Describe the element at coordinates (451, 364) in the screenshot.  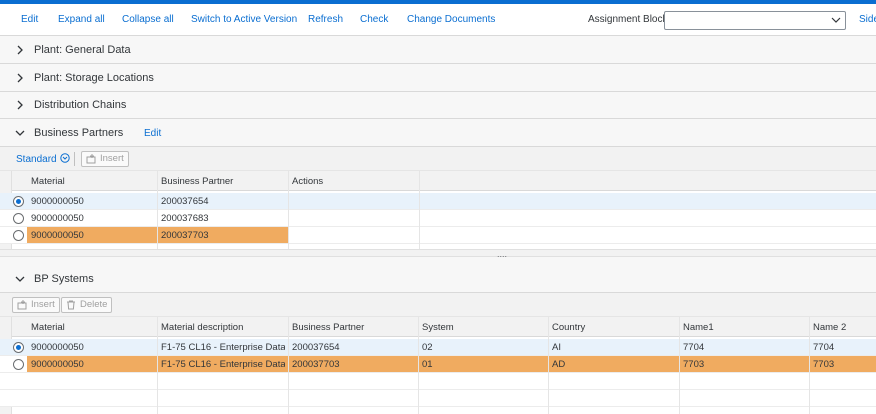
I see `row-highlight` at that location.